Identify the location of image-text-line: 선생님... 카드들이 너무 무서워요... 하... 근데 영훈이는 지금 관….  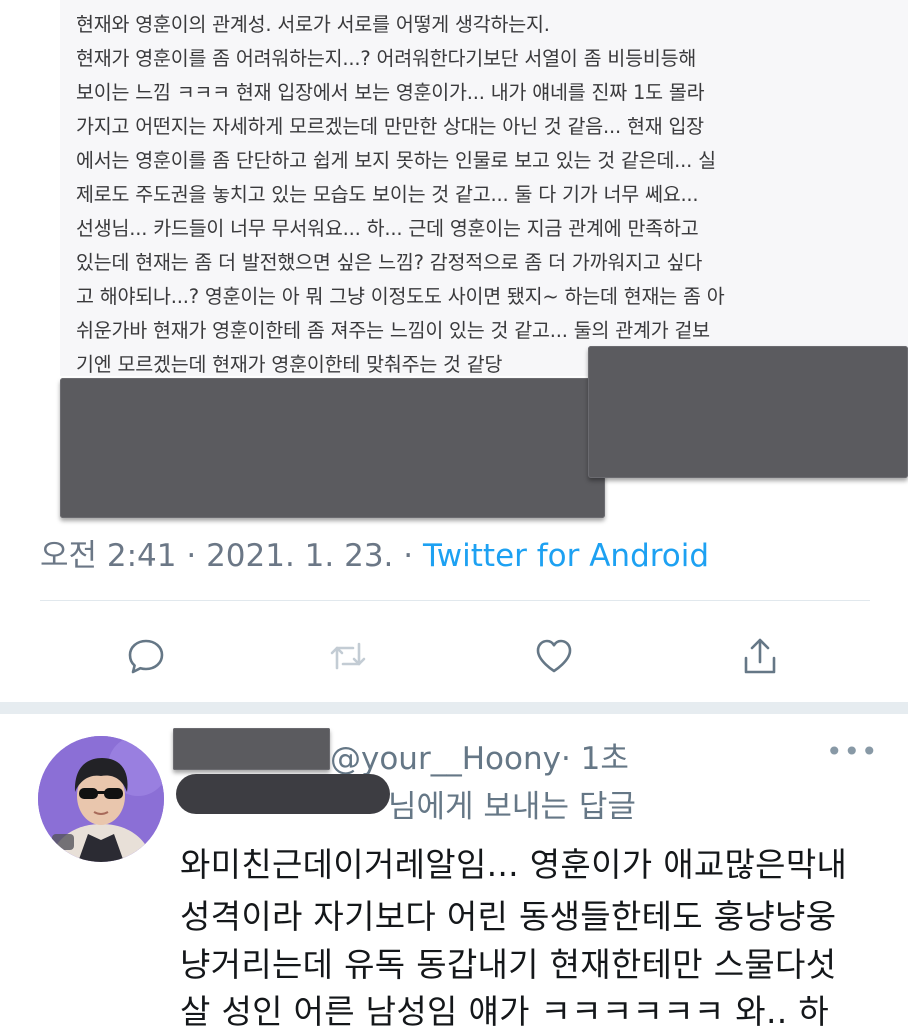
(387, 228).